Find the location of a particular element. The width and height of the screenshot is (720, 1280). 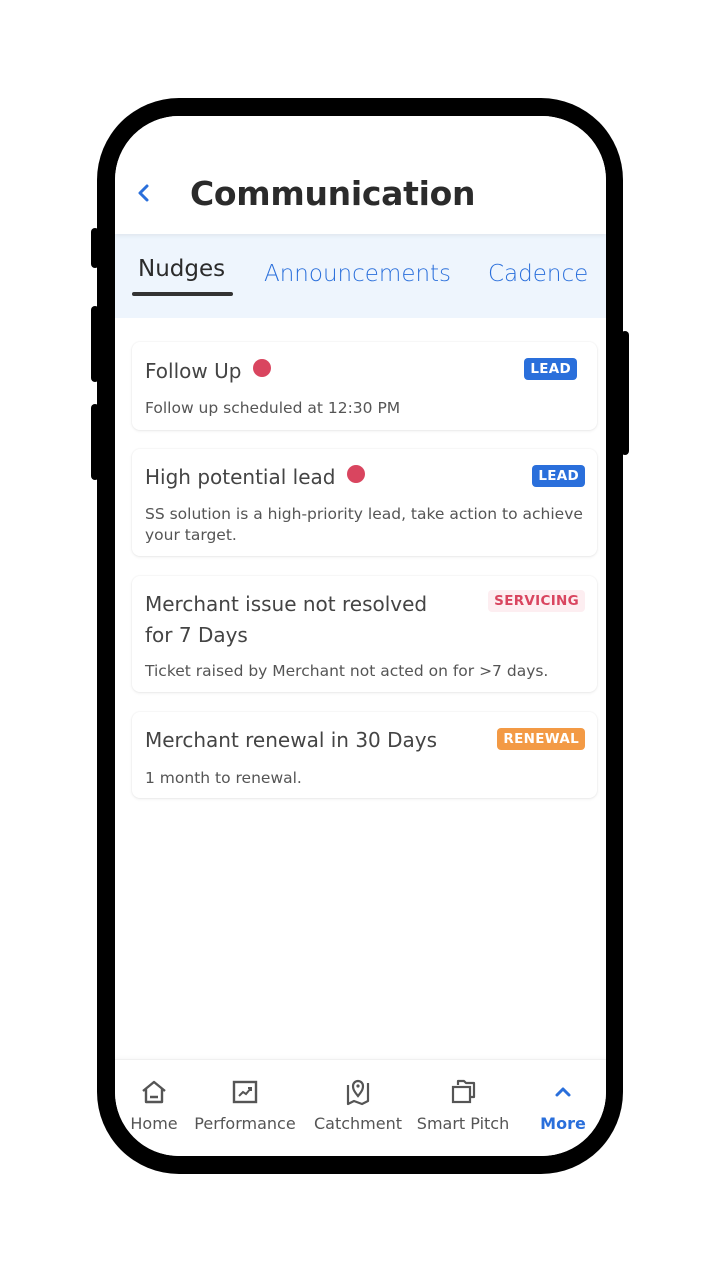

nudge-title: Merchant renewal in 30 Days is located at coordinates (291, 740).